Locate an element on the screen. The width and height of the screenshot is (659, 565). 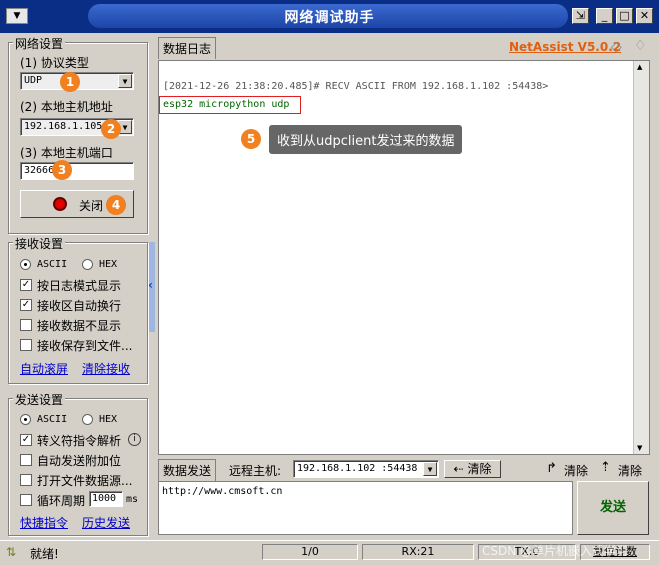
protocol-value: UDP is located at coordinates (33, 80).